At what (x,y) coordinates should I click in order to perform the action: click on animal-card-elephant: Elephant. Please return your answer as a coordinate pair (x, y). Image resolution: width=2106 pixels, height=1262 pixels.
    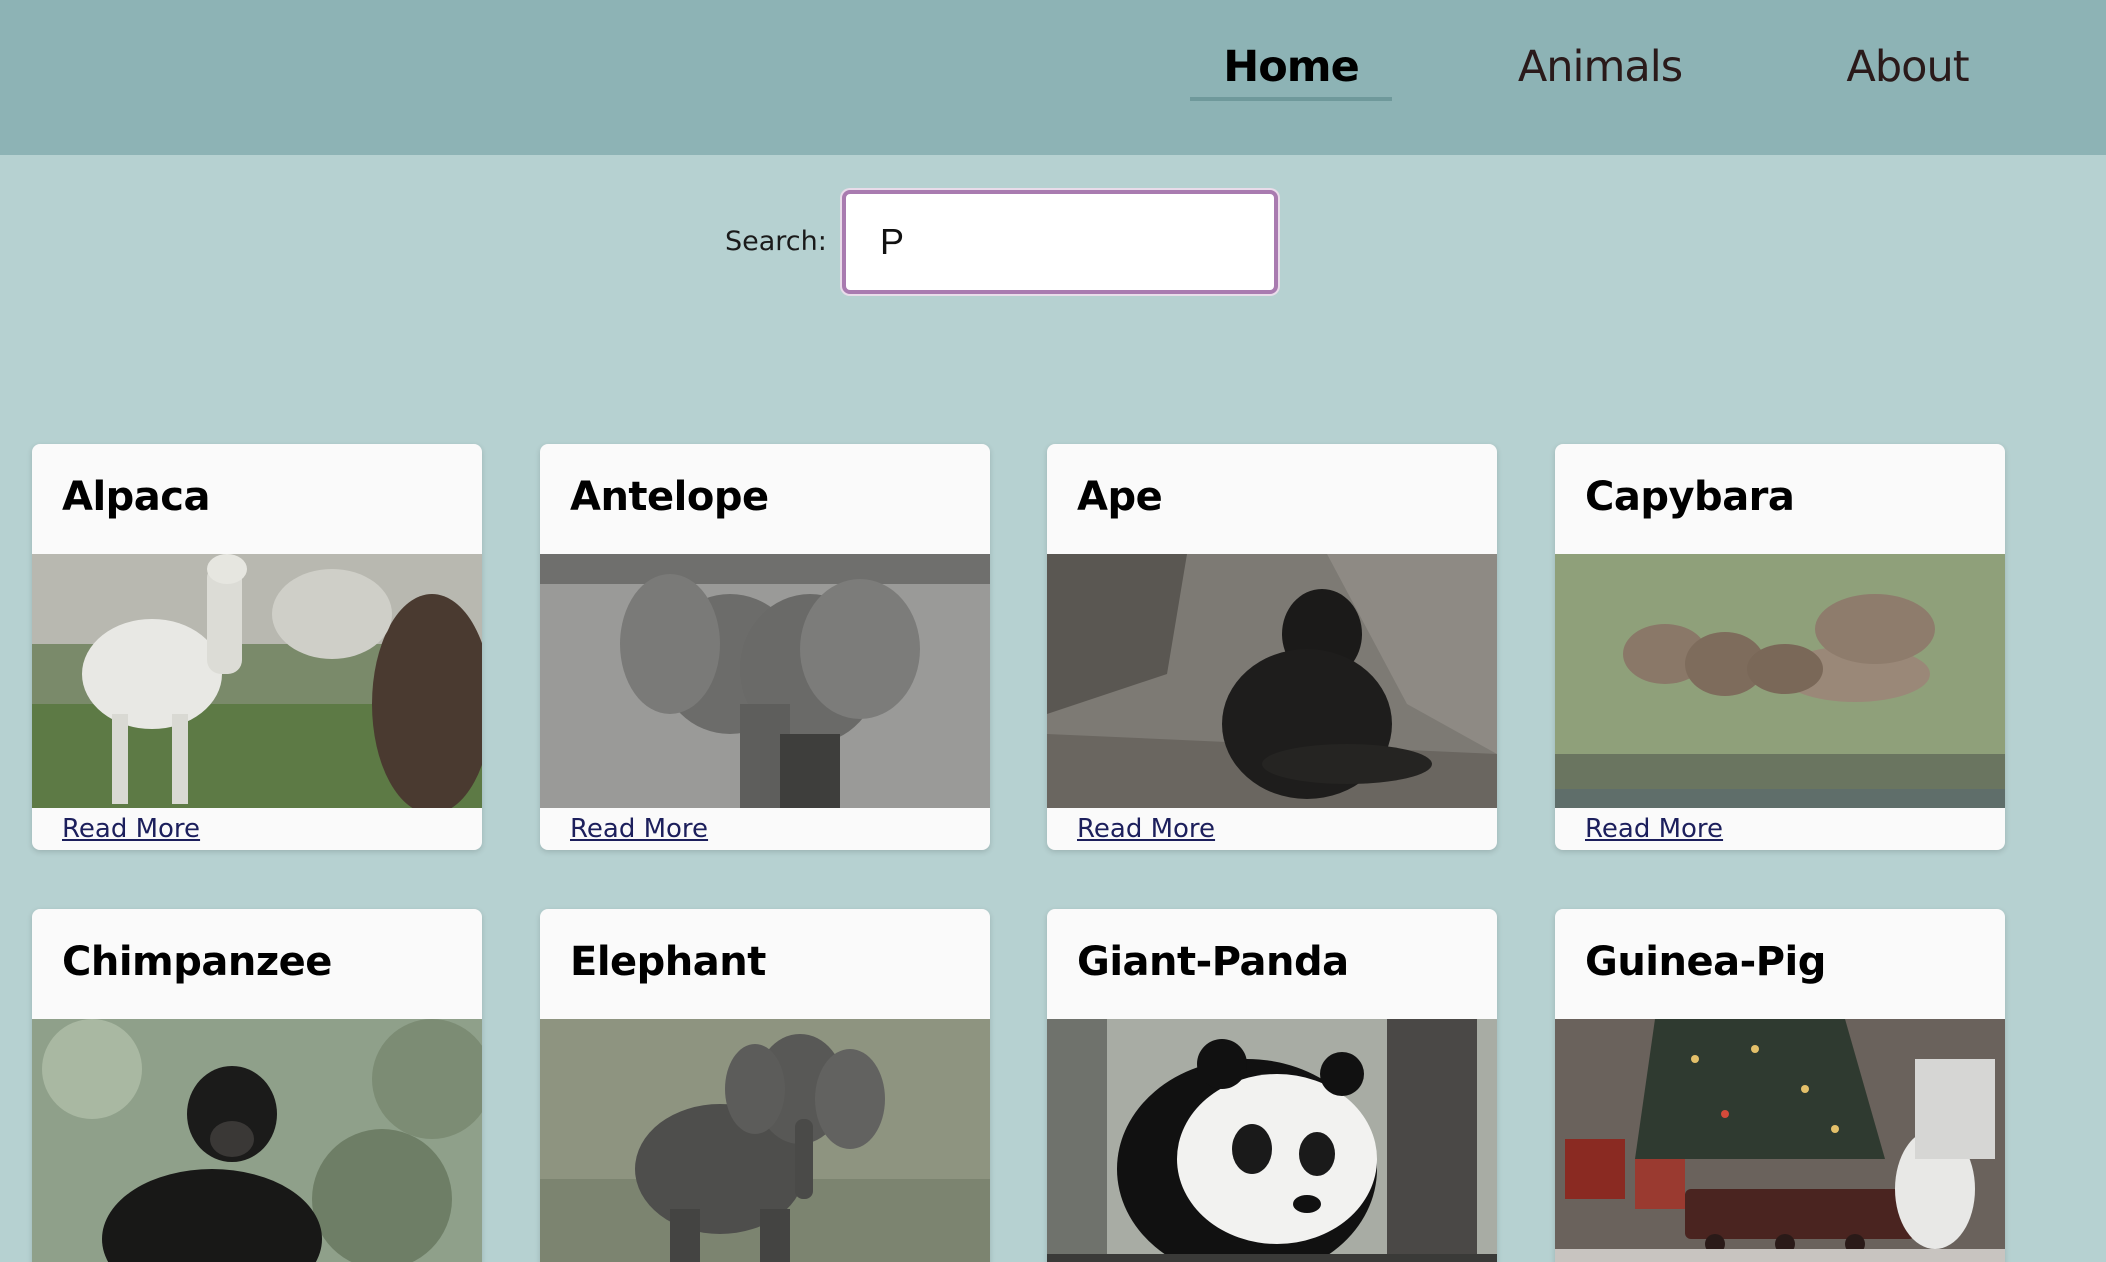
    Looking at the image, I should click on (765, 1085).